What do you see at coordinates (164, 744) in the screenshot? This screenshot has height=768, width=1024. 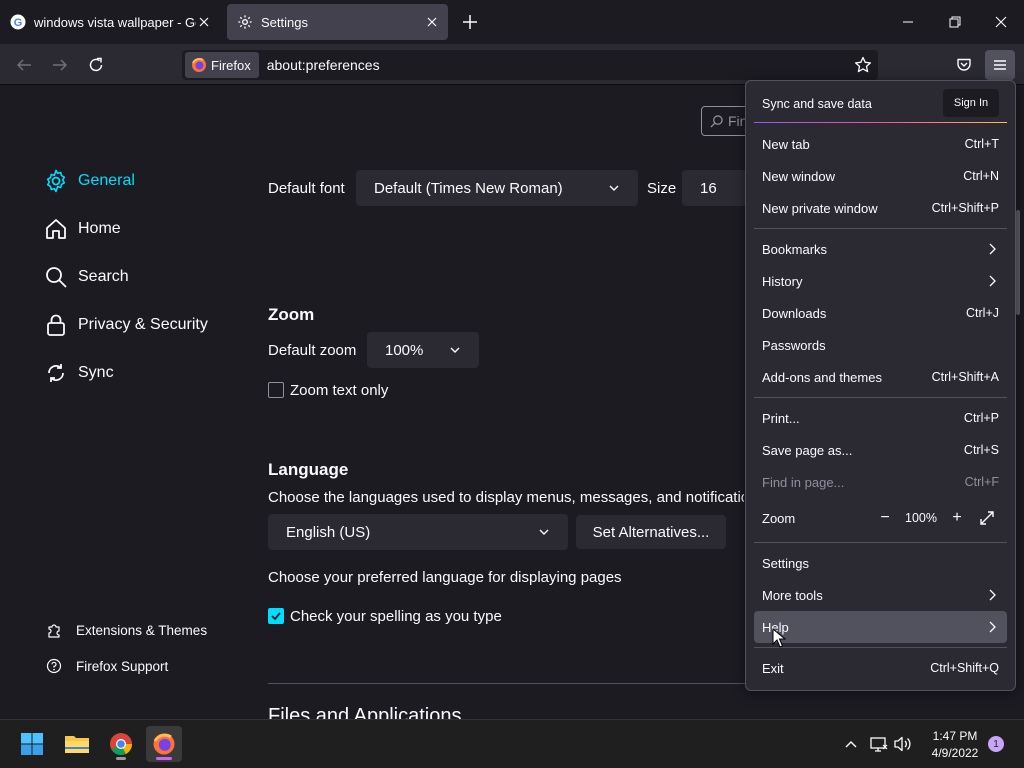 I see `taskbar-firefox` at bounding box center [164, 744].